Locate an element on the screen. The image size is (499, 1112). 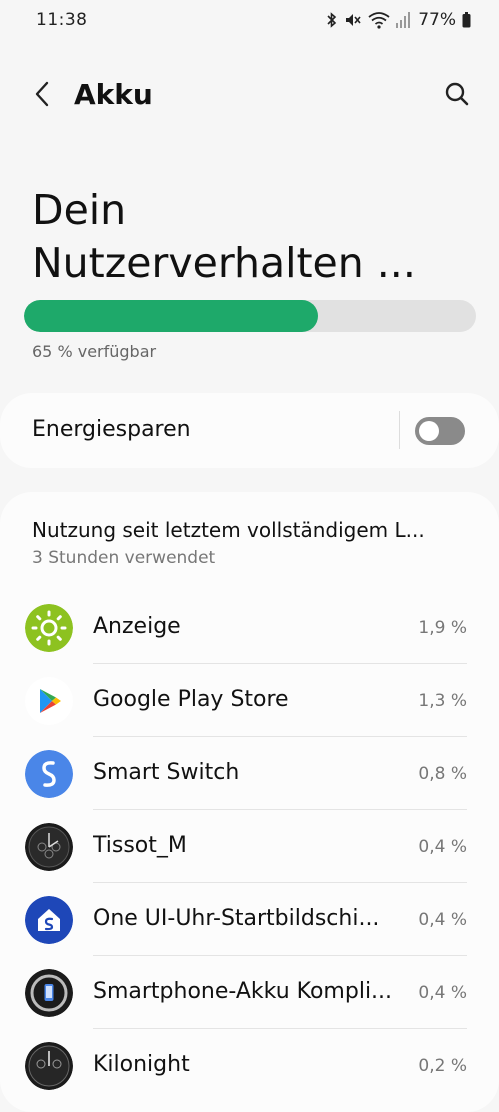
battery-level-fill is located at coordinates (171, 316).